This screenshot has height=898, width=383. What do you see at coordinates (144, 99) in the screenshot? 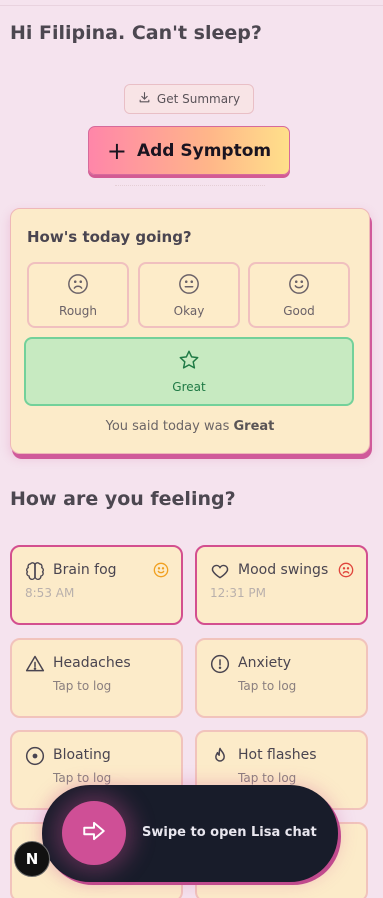
I see `download-icon` at bounding box center [144, 99].